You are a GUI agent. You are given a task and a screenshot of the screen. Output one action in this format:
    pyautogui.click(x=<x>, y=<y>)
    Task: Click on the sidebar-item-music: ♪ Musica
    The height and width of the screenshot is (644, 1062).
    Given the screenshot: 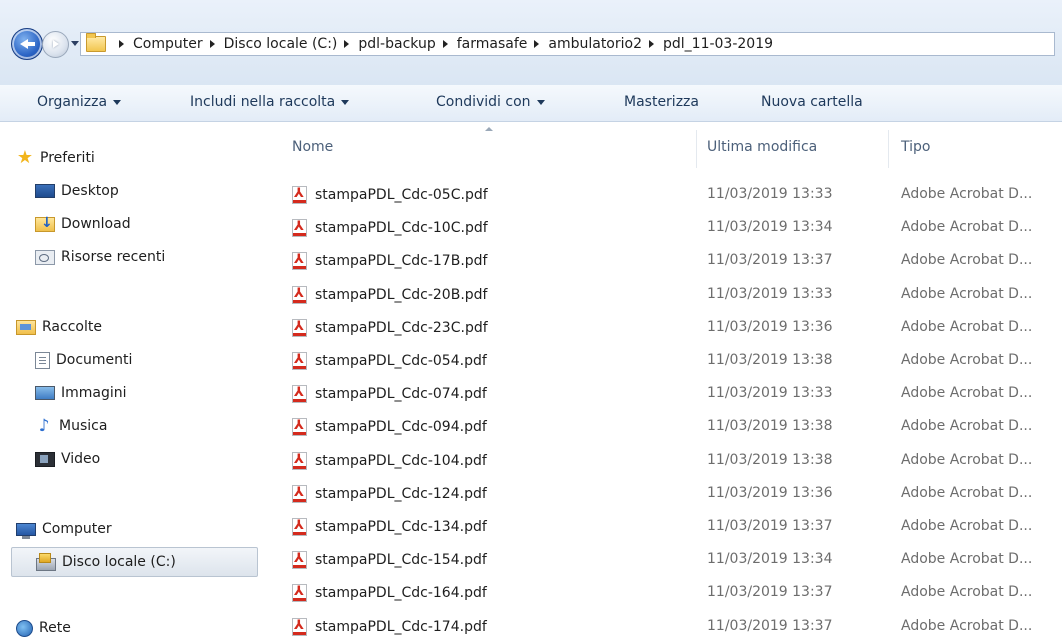 What is the action you would take?
    pyautogui.click(x=71, y=426)
    